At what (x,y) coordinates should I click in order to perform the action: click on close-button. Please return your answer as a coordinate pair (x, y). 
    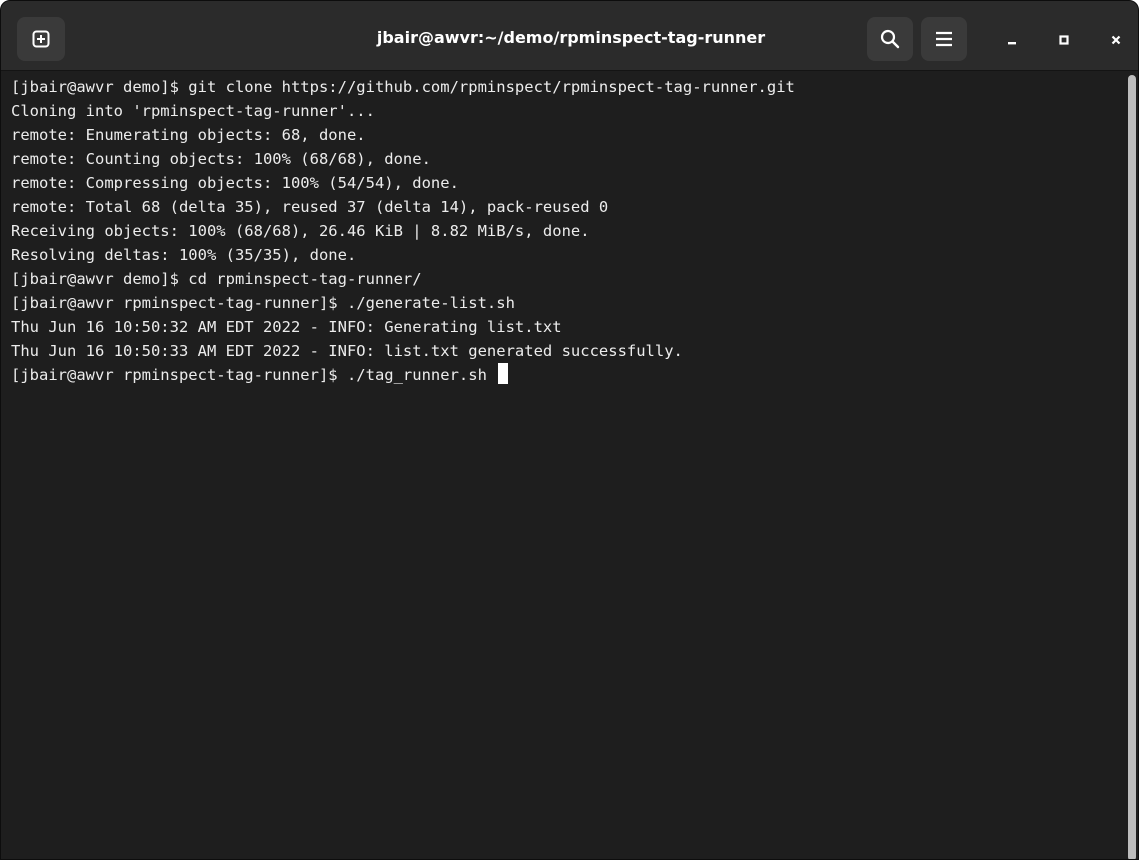
    Looking at the image, I should click on (1116, 40).